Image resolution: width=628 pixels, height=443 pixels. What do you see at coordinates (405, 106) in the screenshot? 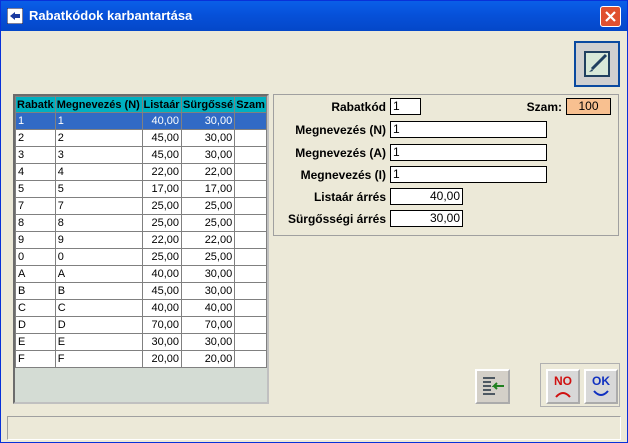
I see `rabatkod-input: 1` at bounding box center [405, 106].